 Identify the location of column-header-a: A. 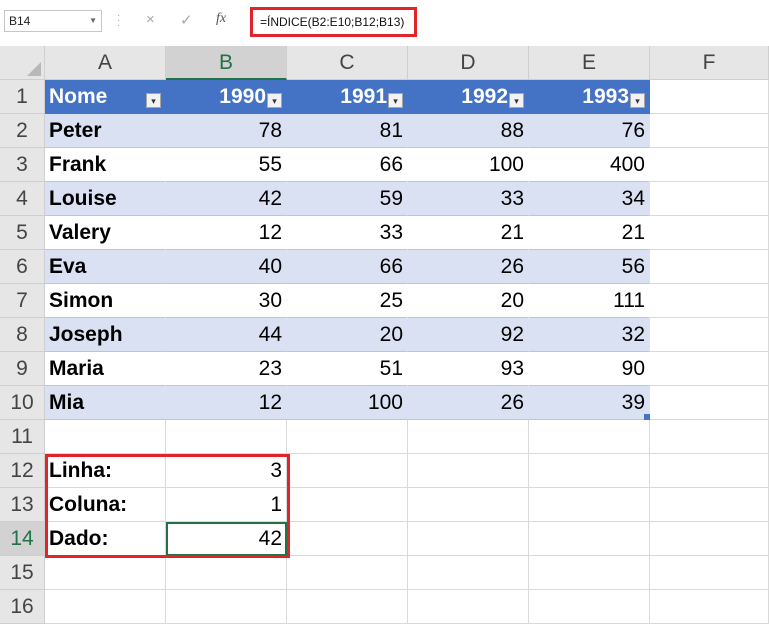
(105, 63).